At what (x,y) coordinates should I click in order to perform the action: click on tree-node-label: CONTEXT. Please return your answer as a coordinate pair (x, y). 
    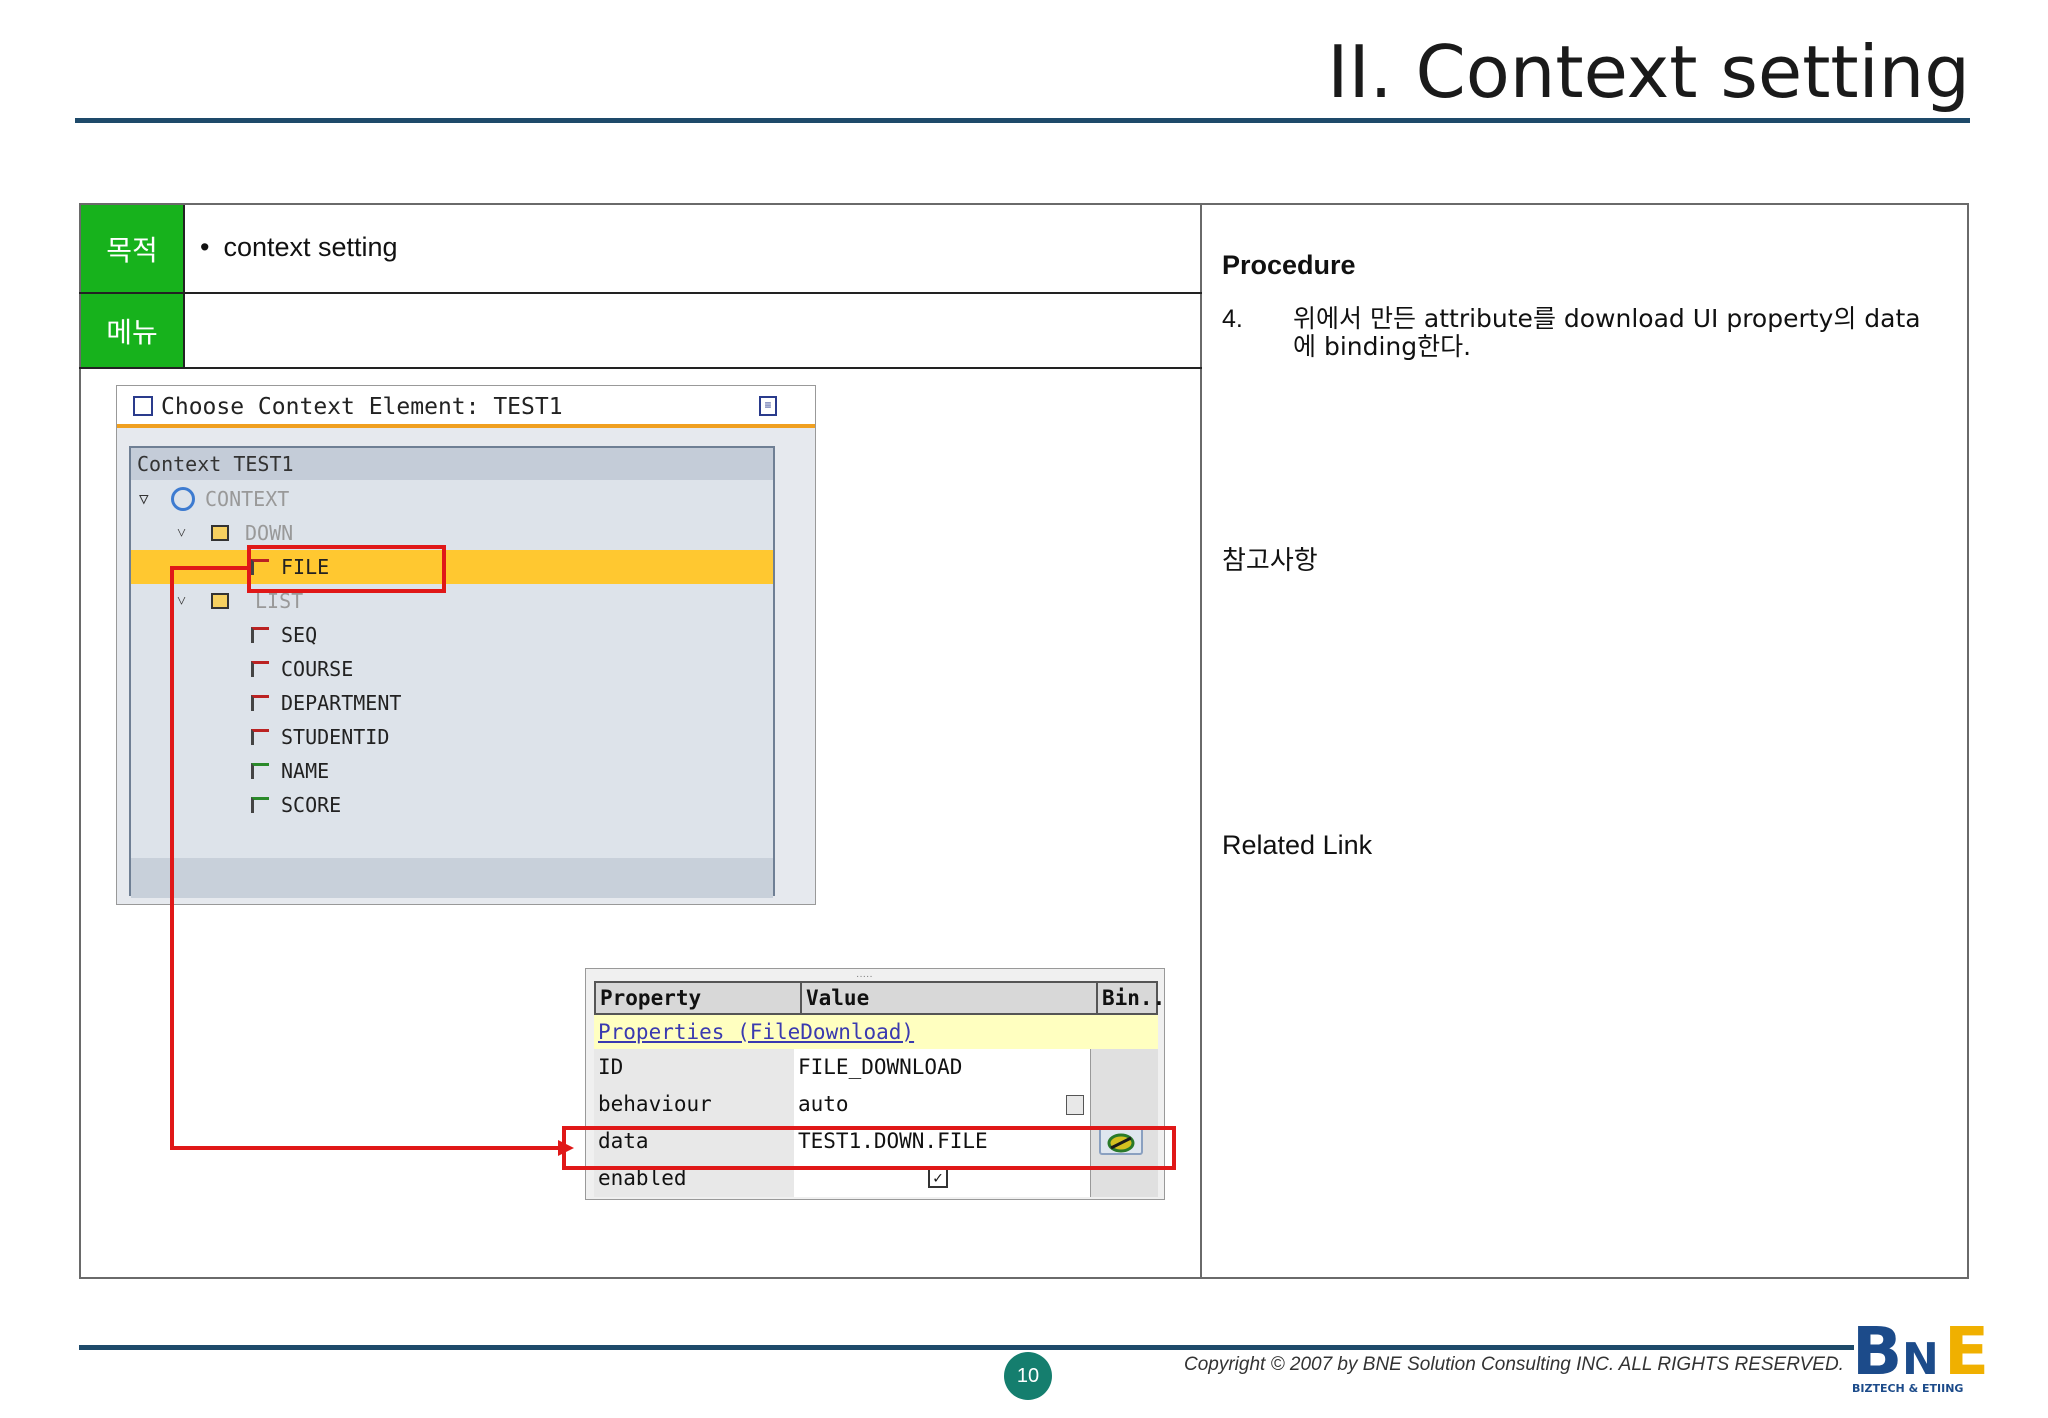
    Looking at the image, I should click on (247, 499).